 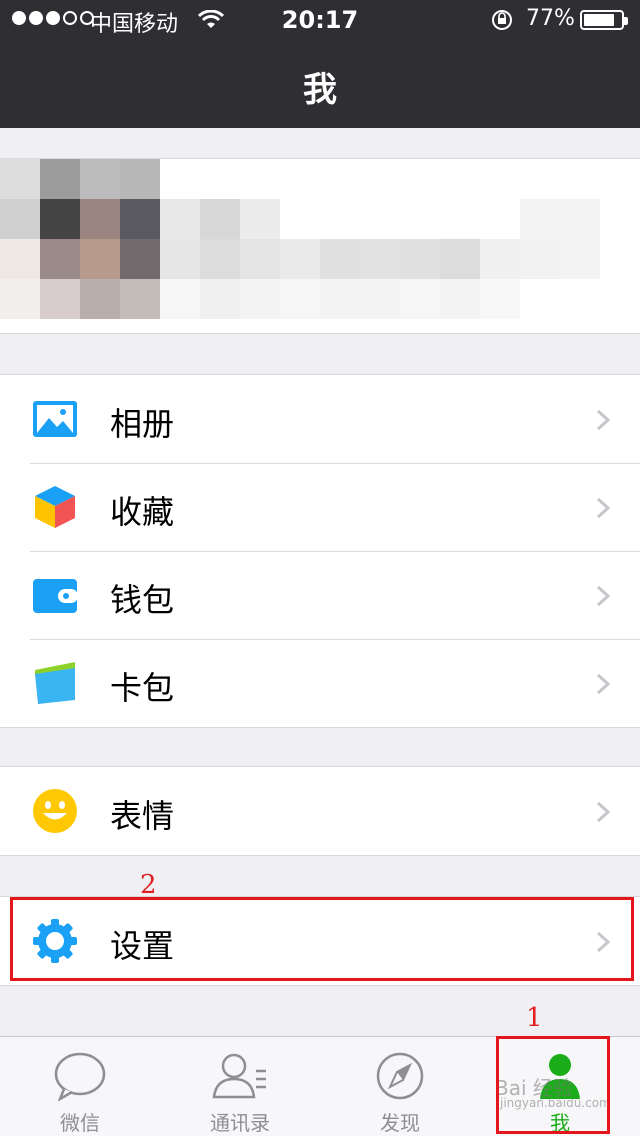 I want to click on compass-icon, so click(x=400, y=1076).